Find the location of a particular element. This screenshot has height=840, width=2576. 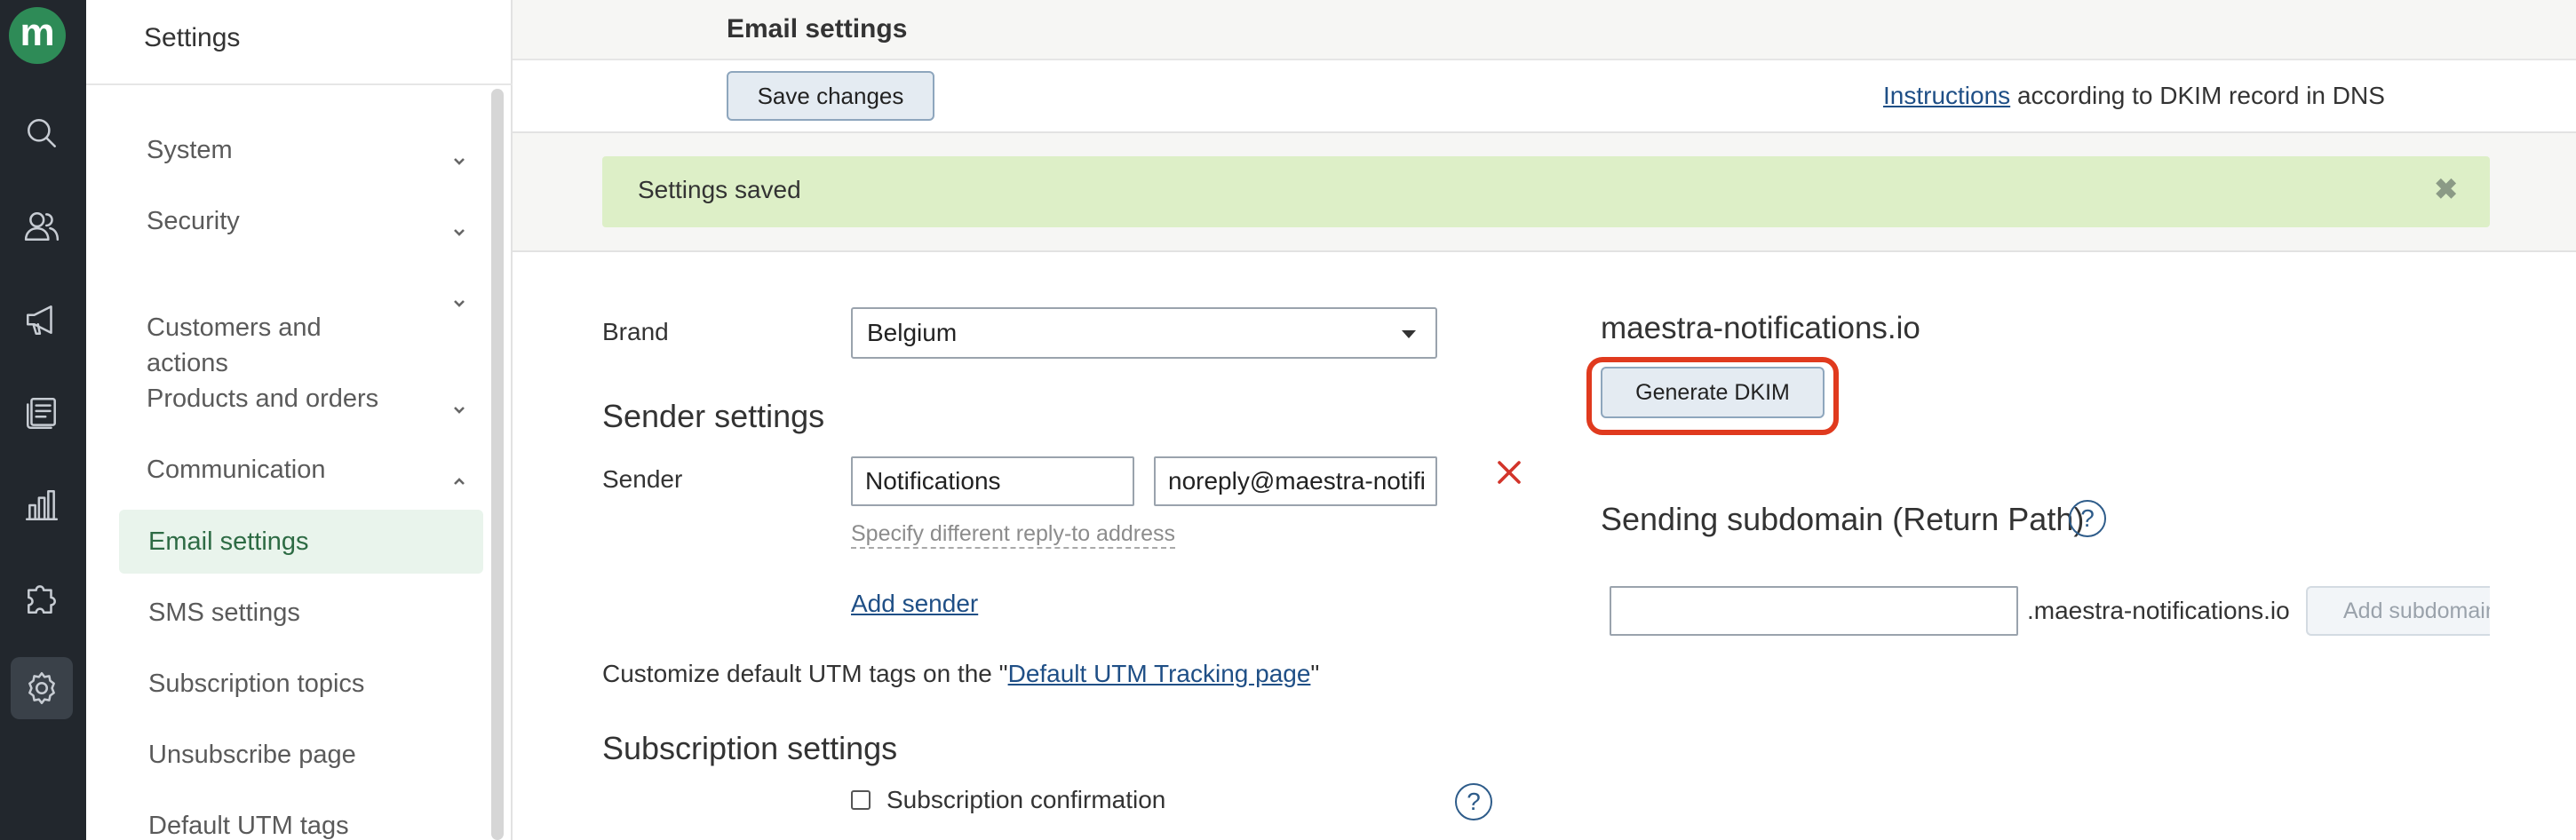

success-alert: Settings saved ✖ is located at coordinates (1546, 191).